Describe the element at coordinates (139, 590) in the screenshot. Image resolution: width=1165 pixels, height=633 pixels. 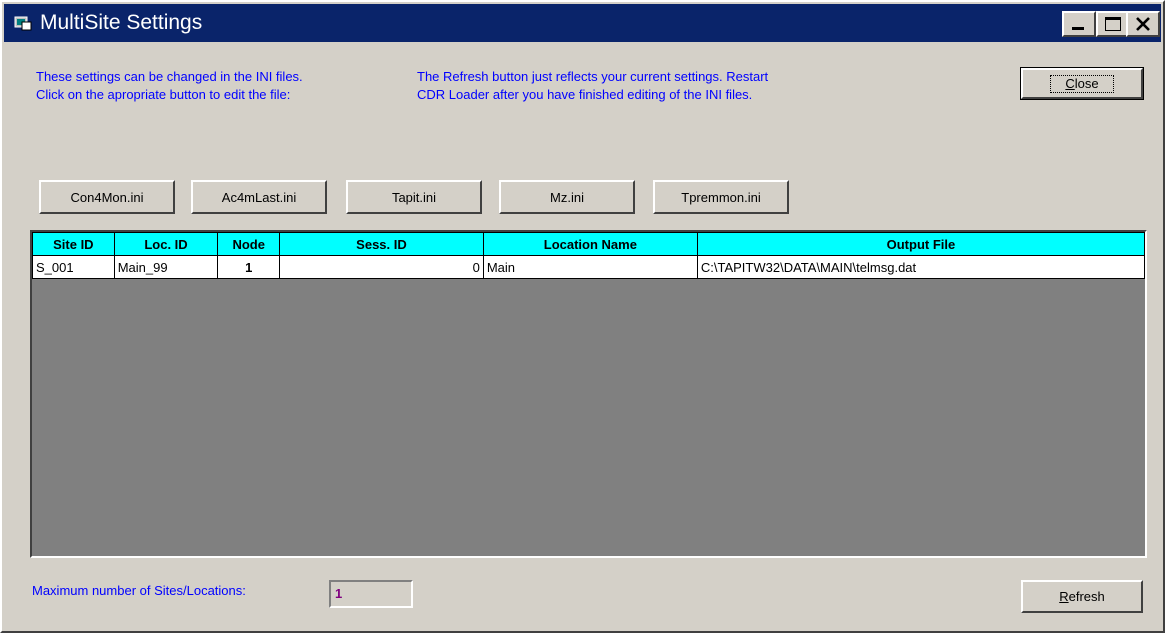
I see `max-sites-label: Maximum number of Sites/Locations:` at that location.